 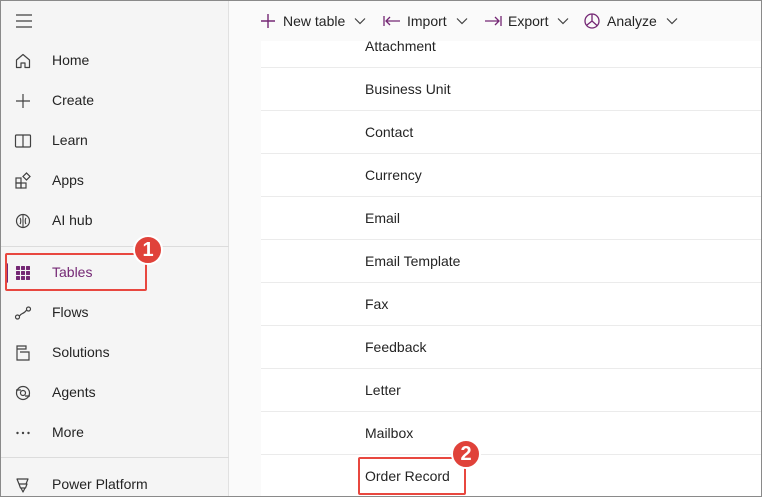 I want to click on sidebar-item-label: Create, so click(x=73, y=100).